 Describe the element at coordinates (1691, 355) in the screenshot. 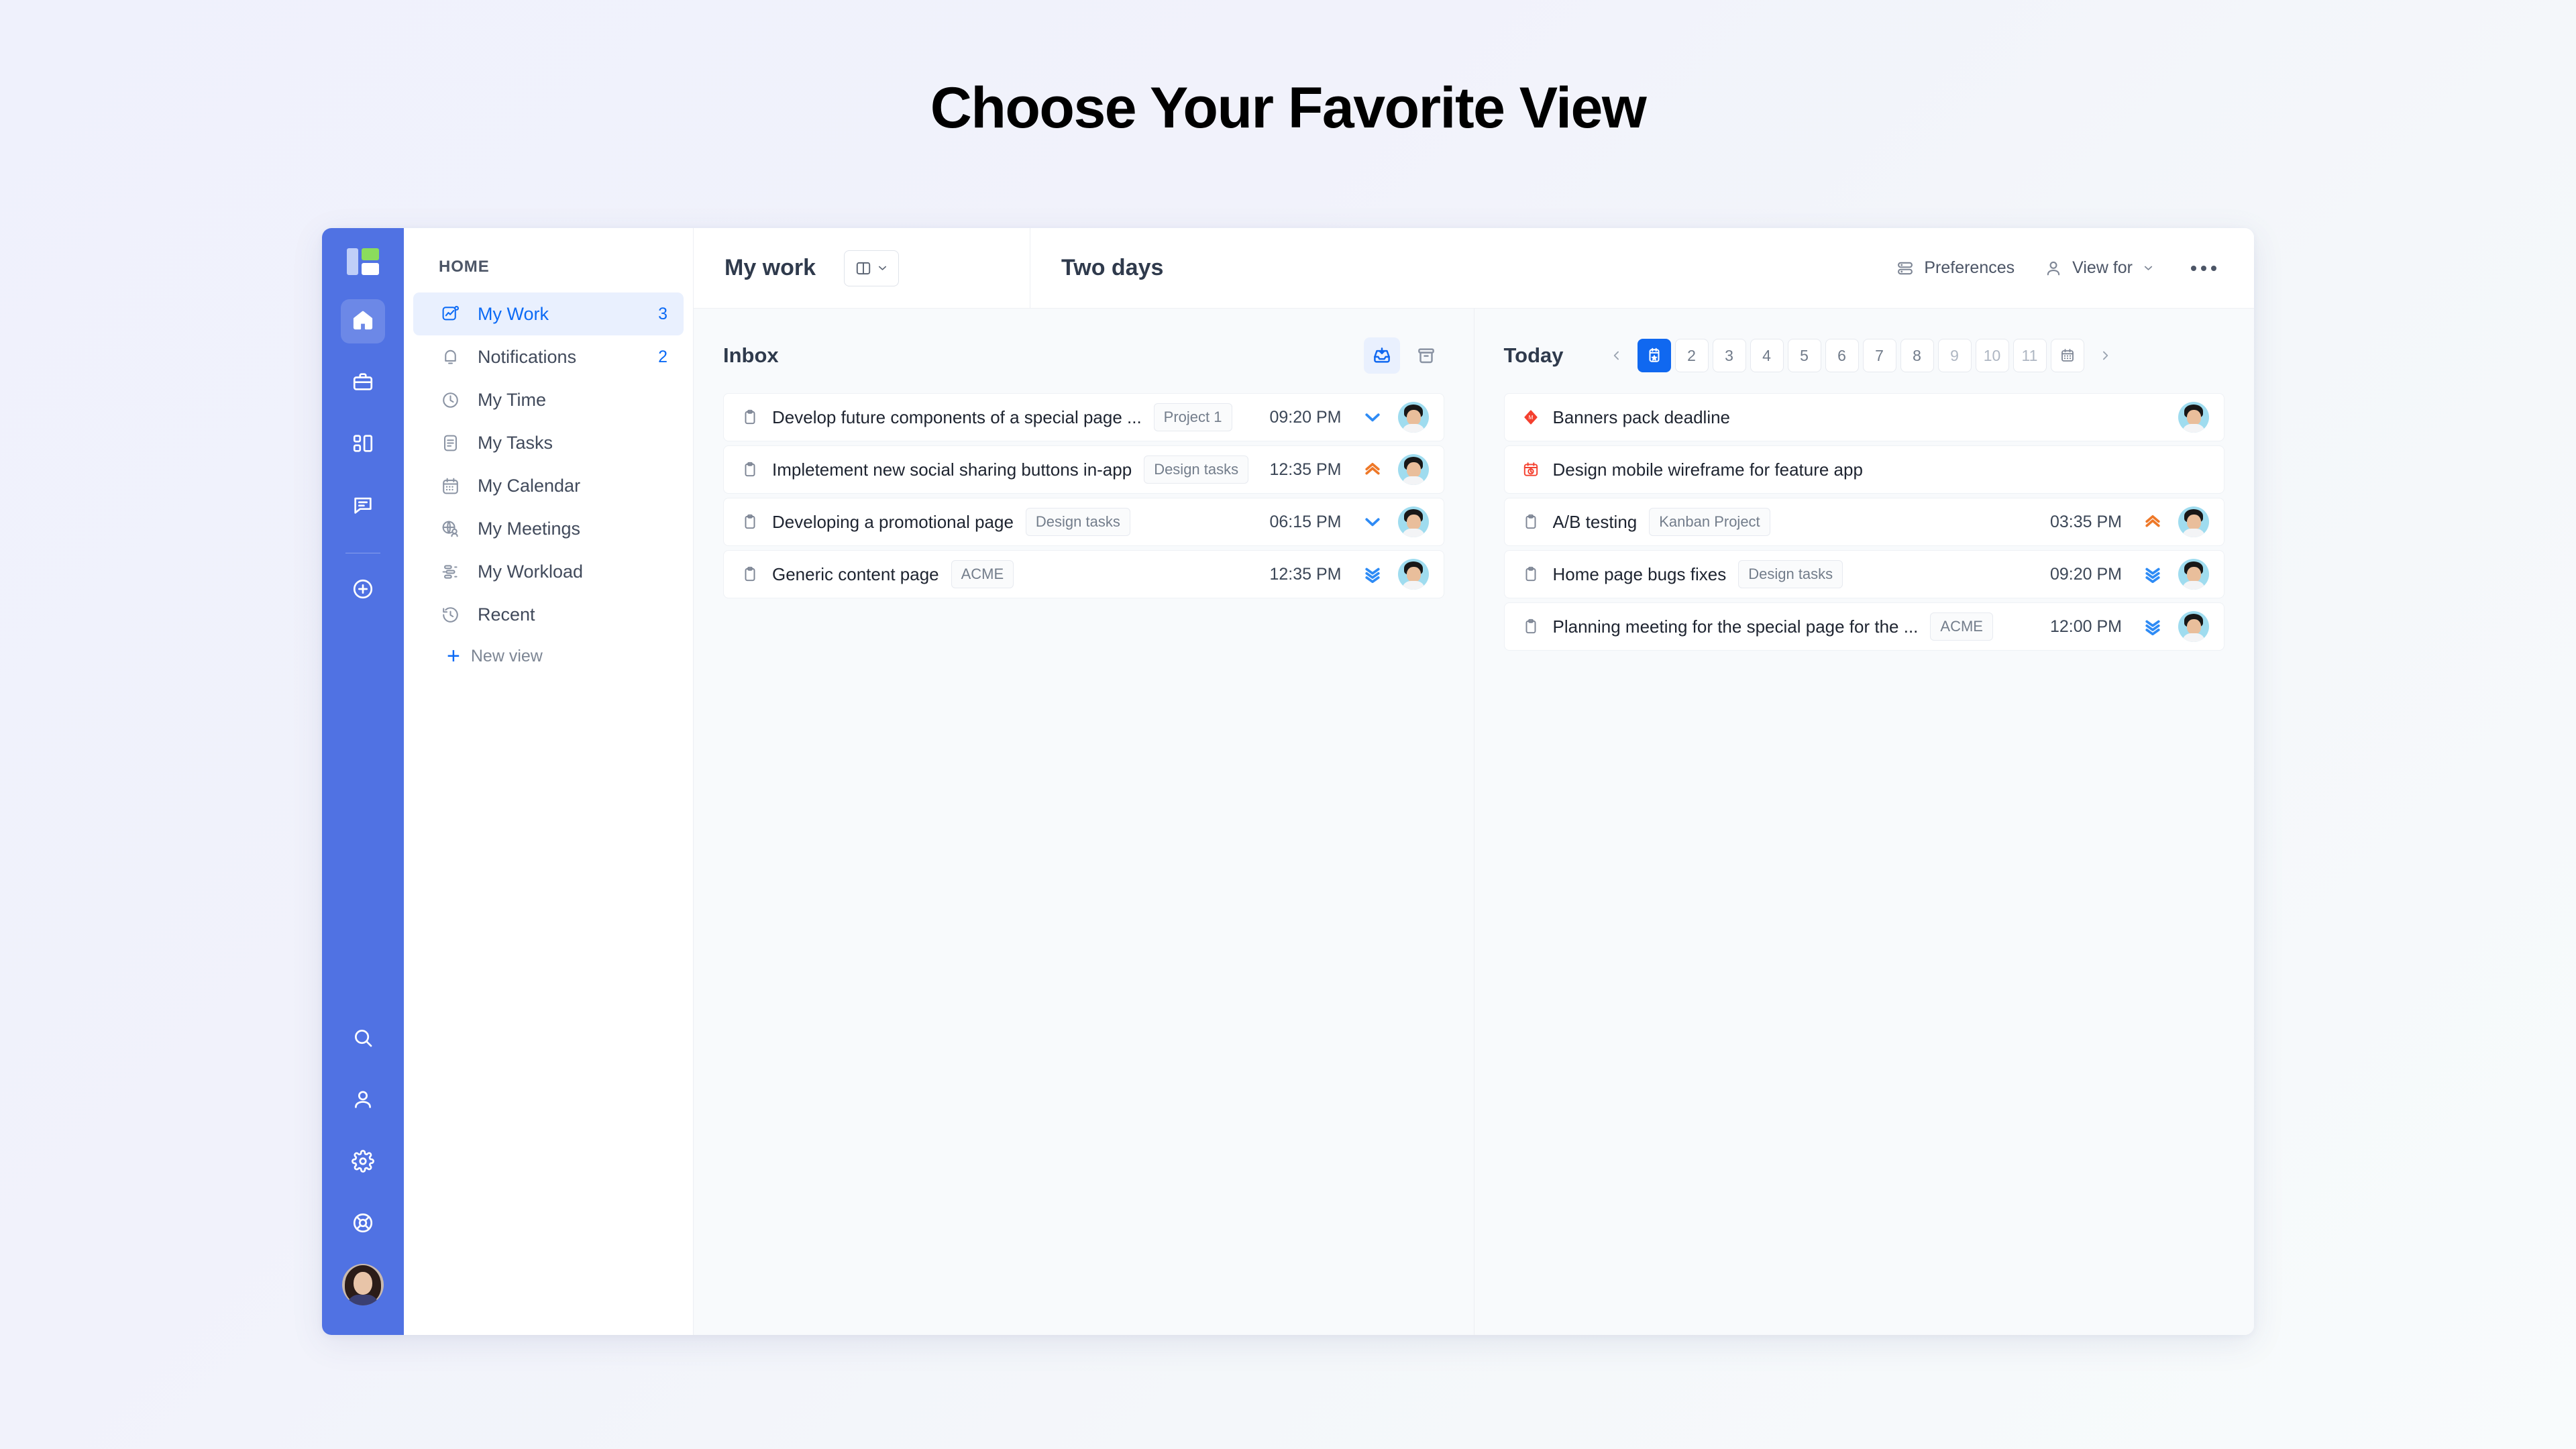

I see `day-button: 2` at that location.